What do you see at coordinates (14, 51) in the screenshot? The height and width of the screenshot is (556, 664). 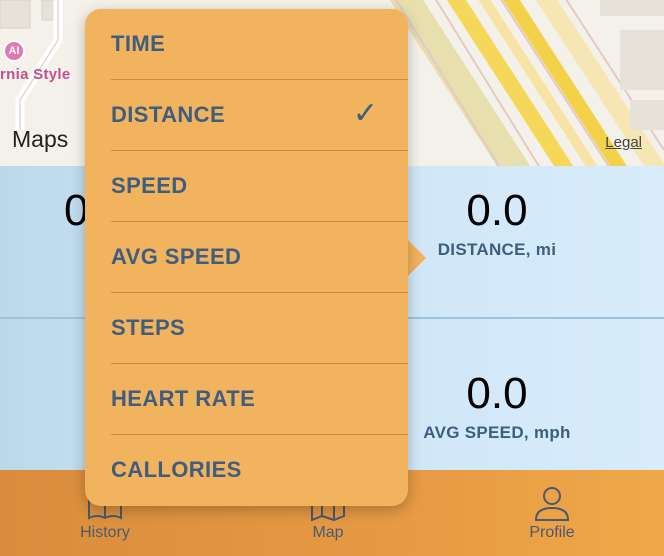 I see `poi-icon: AI` at bounding box center [14, 51].